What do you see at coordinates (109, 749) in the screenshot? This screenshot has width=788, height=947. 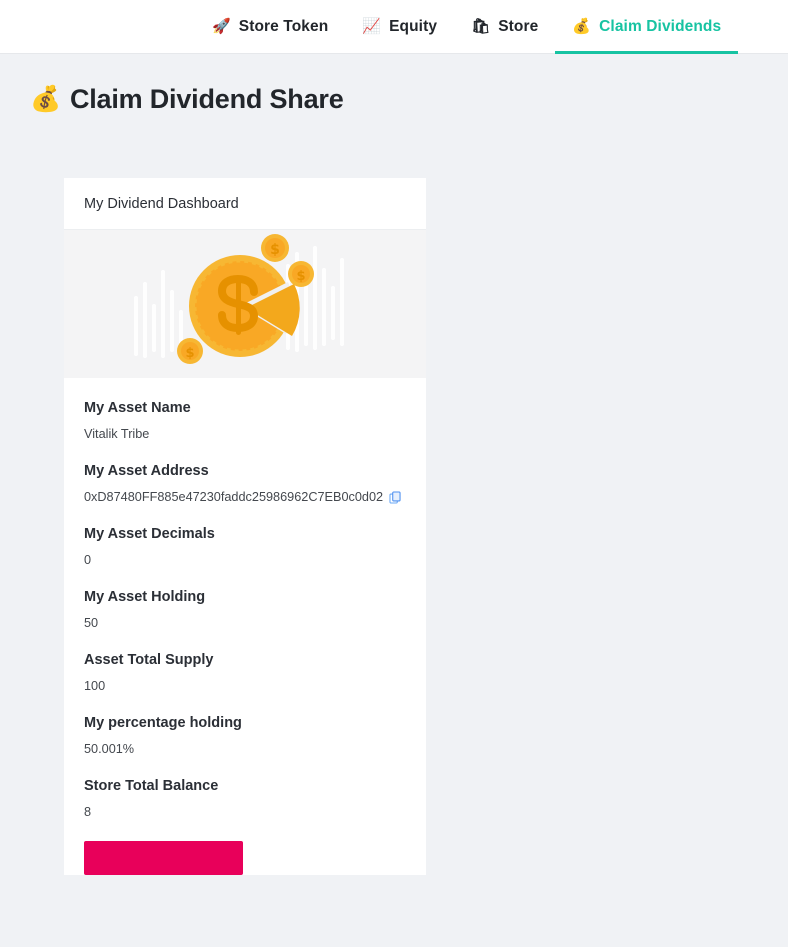 I see `percentage-holding-value: 50.001%` at bounding box center [109, 749].